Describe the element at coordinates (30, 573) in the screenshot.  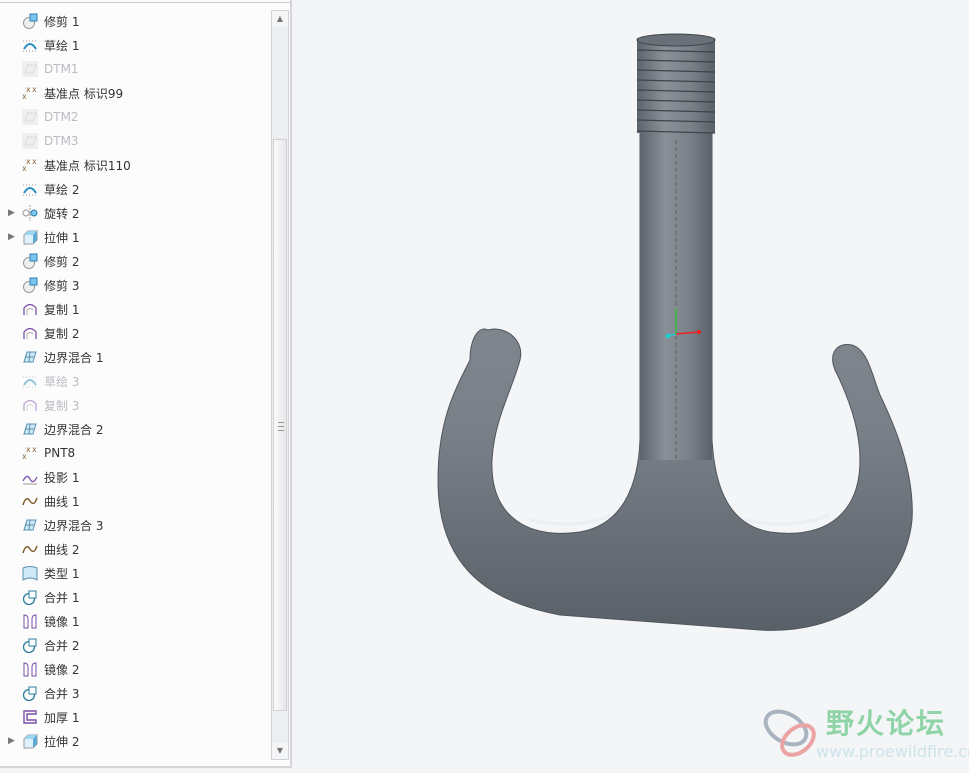
I see `style-icon` at that location.